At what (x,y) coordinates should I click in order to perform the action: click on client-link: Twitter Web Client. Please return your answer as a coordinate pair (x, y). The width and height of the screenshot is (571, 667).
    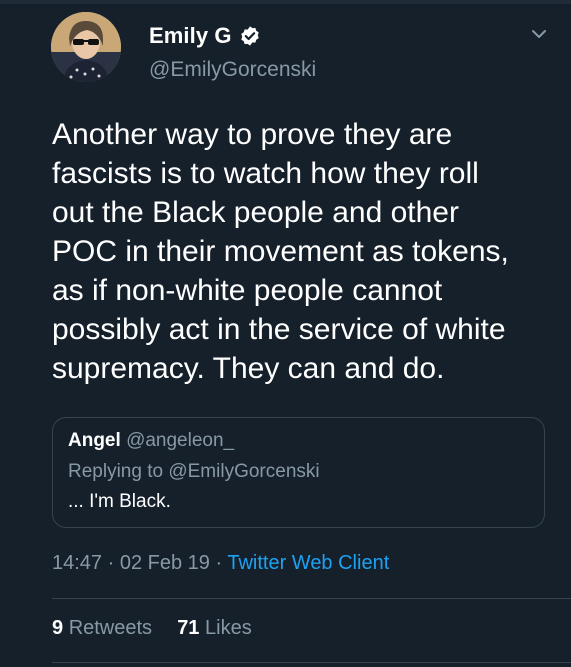
    Looking at the image, I should click on (308, 563).